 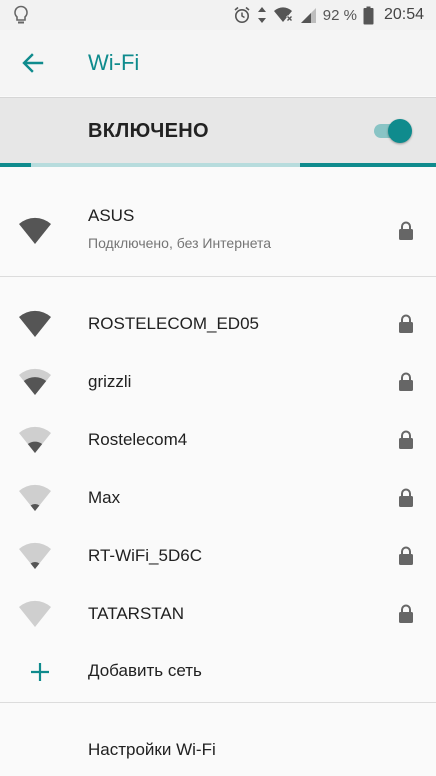 I want to click on network-row: RT-WiFi_5D6C, so click(x=218, y=555).